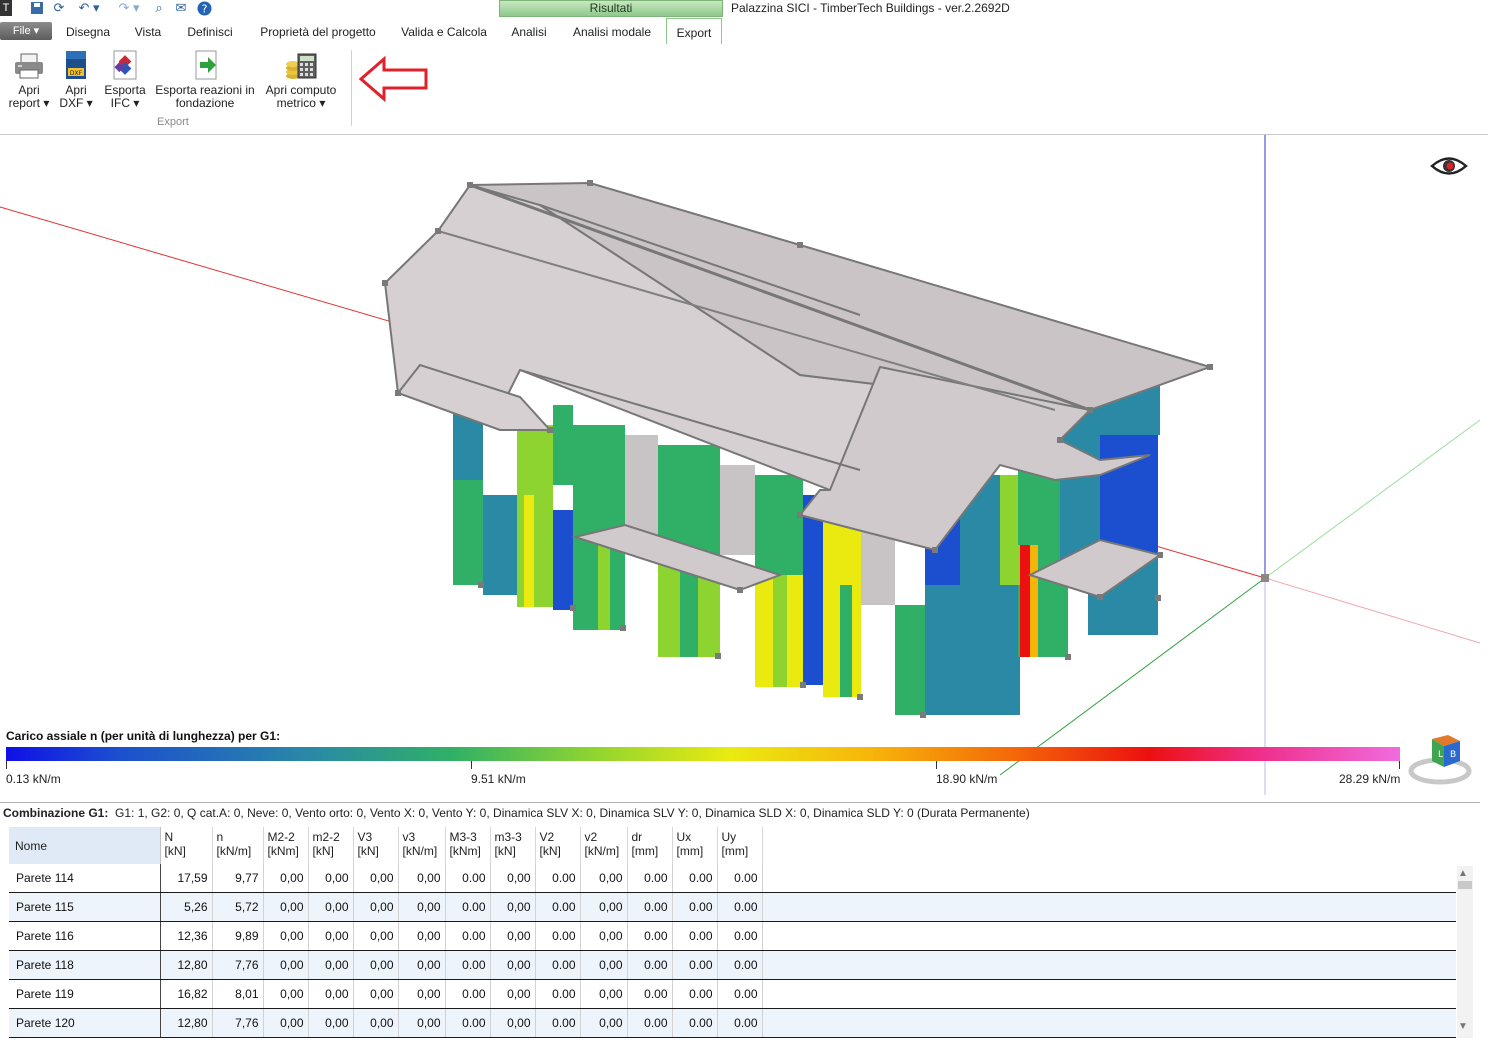 This screenshot has width=1488, height=1041. What do you see at coordinates (238, 936) in the screenshot?
I see `value-cell: 9,89` at bounding box center [238, 936].